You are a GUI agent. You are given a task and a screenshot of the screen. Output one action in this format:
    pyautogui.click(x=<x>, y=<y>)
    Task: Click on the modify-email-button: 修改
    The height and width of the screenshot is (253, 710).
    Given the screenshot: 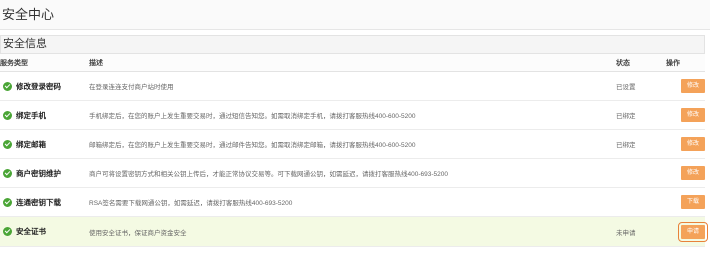 What is the action you would take?
    pyautogui.click(x=693, y=144)
    